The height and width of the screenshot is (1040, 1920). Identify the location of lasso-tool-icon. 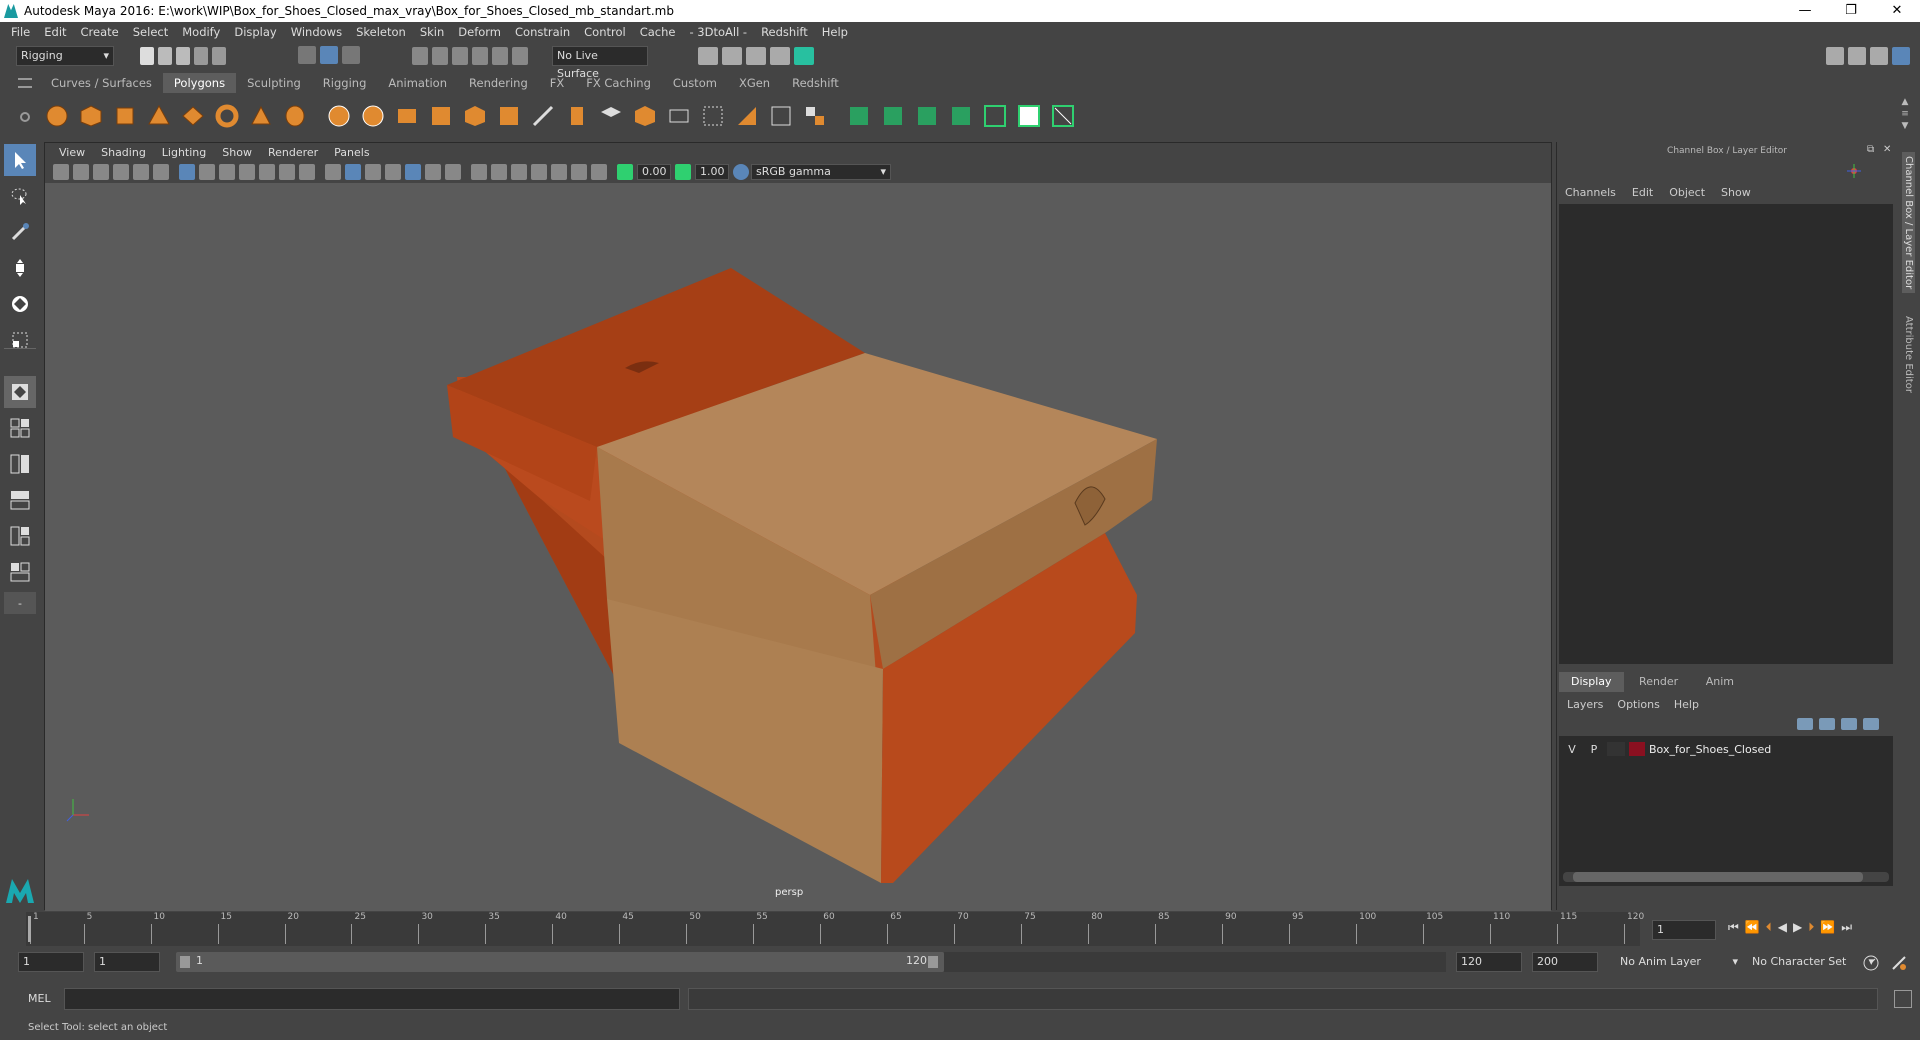
(20, 196).